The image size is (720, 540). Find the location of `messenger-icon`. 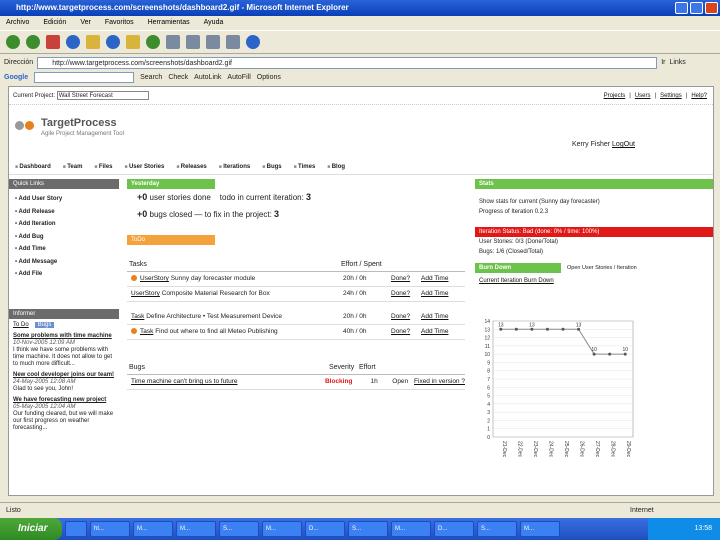

messenger-icon is located at coordinates (253, 42).